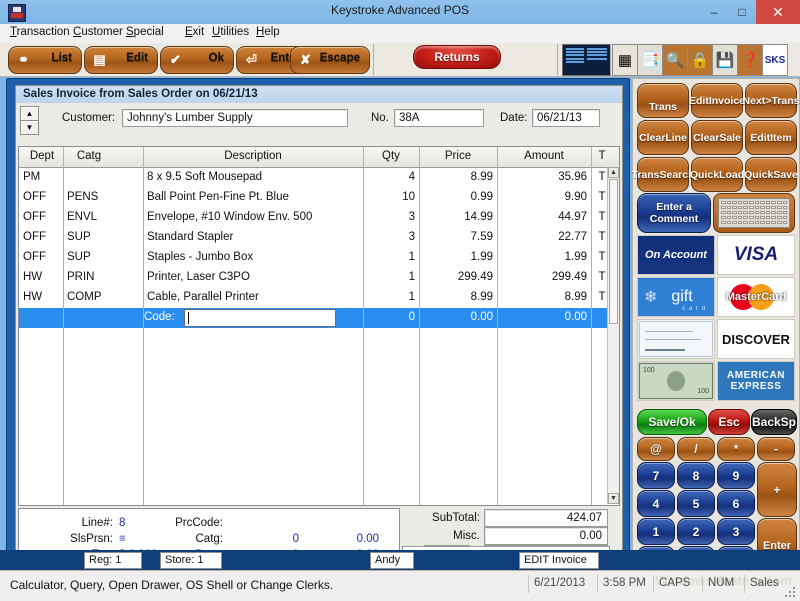 The height and width of the screenshot is (601, 800). Describe the element at coordinates (79, 257) in the screenshot. I see `cell-catg: SUP` at that location.